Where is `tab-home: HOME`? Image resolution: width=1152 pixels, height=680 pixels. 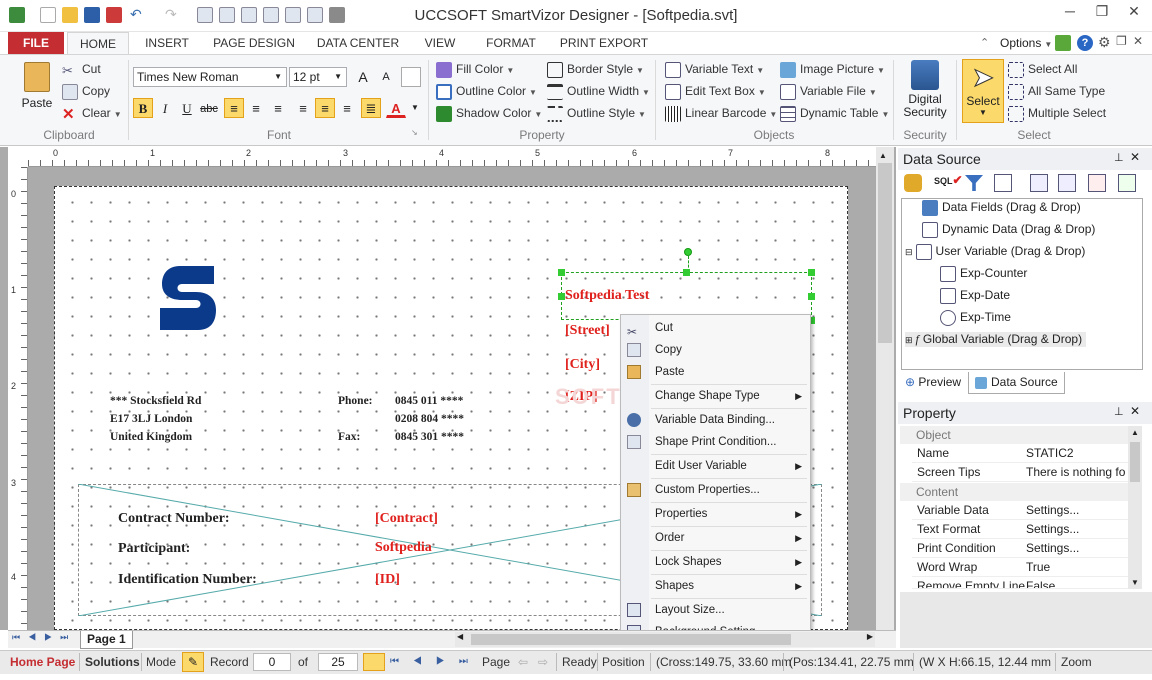 tab-home: HOME is located at coordinates (98, 43).